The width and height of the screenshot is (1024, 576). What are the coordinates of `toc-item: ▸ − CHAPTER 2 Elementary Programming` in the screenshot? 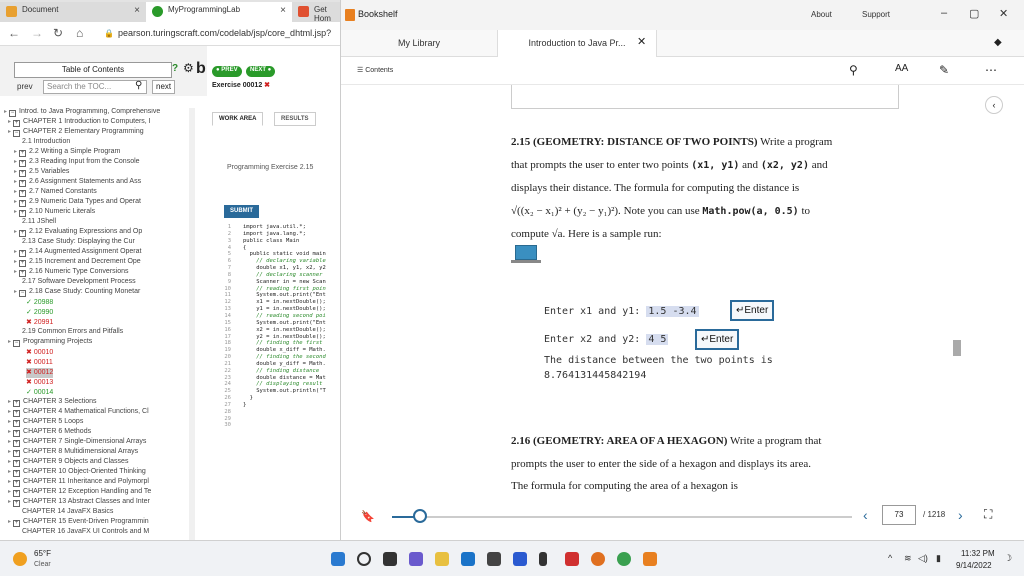 It's located at (76, 133).